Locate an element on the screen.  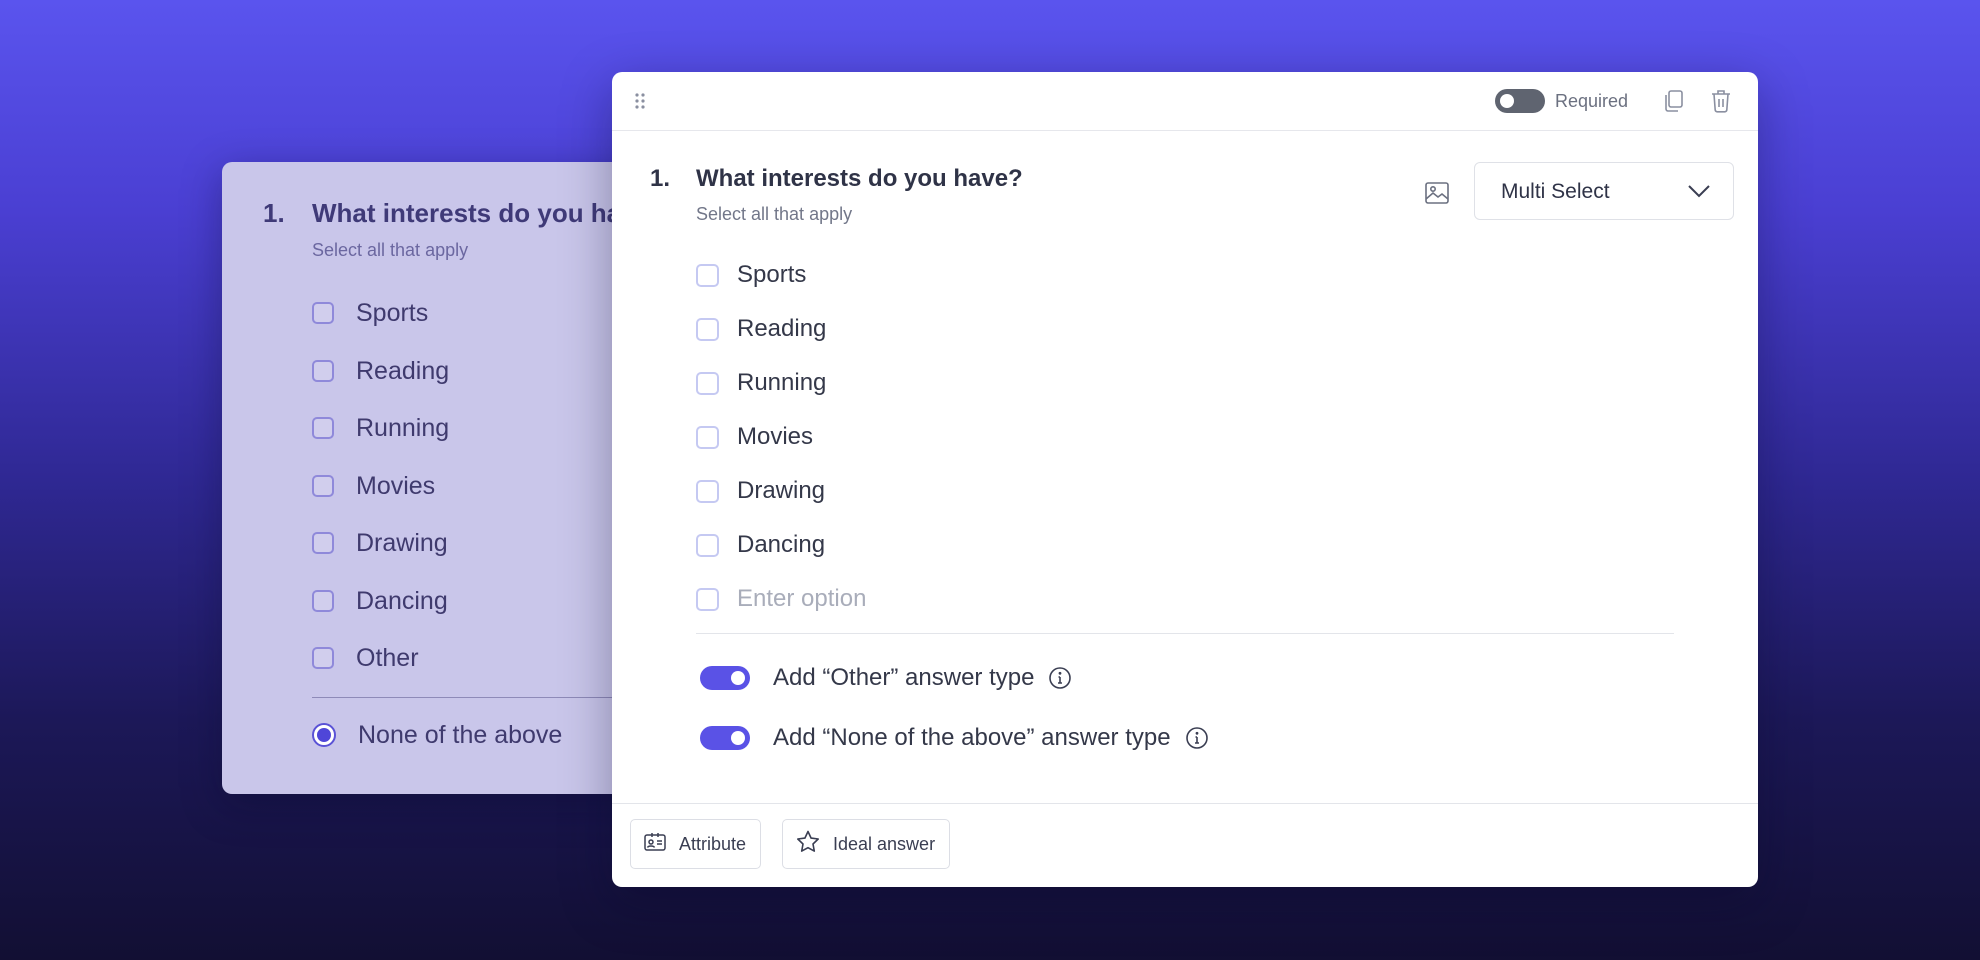
question-type-value: Multi Select is located at coordinates (1555, 191).